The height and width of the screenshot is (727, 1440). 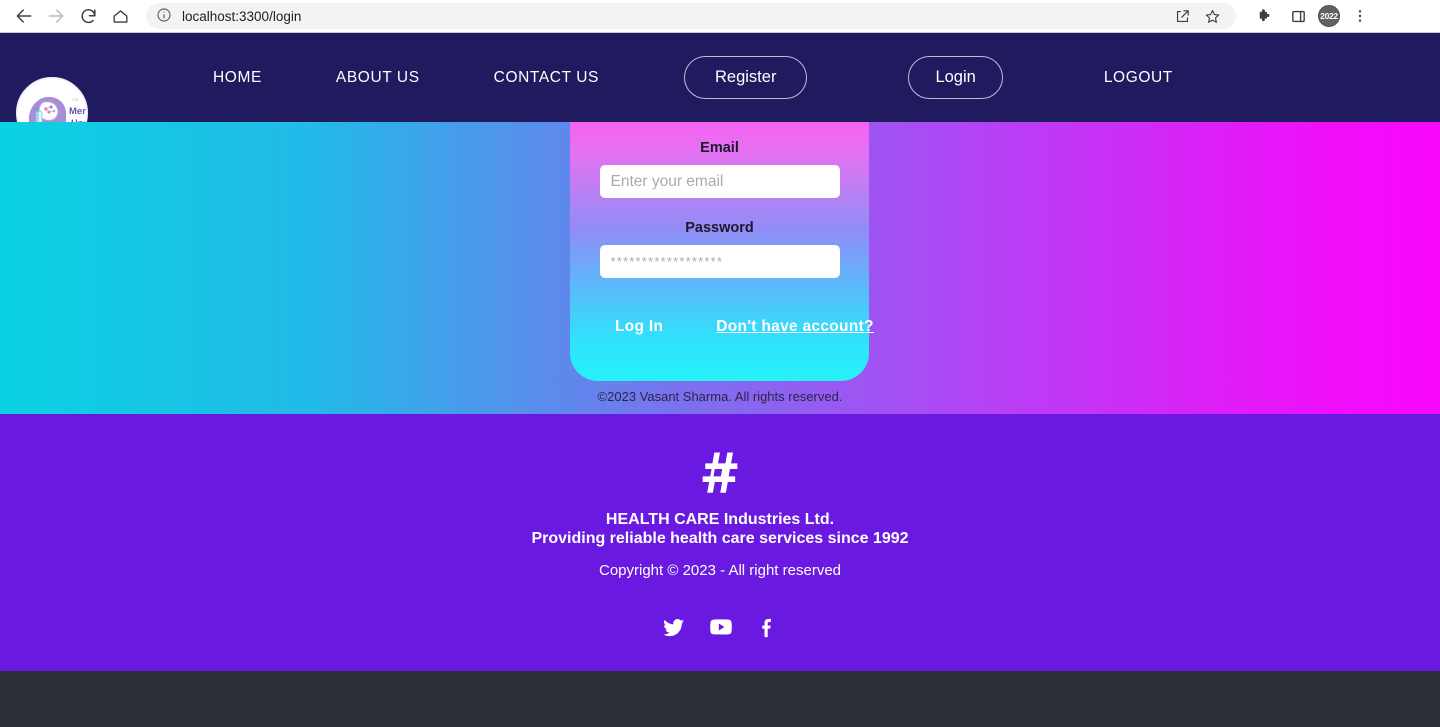 What do you see at coordinates (720, 519) in the screenshot?
I see `footer-company-name: HEALTH CARE Industries Ltd.` at bounding box center [720, 519].